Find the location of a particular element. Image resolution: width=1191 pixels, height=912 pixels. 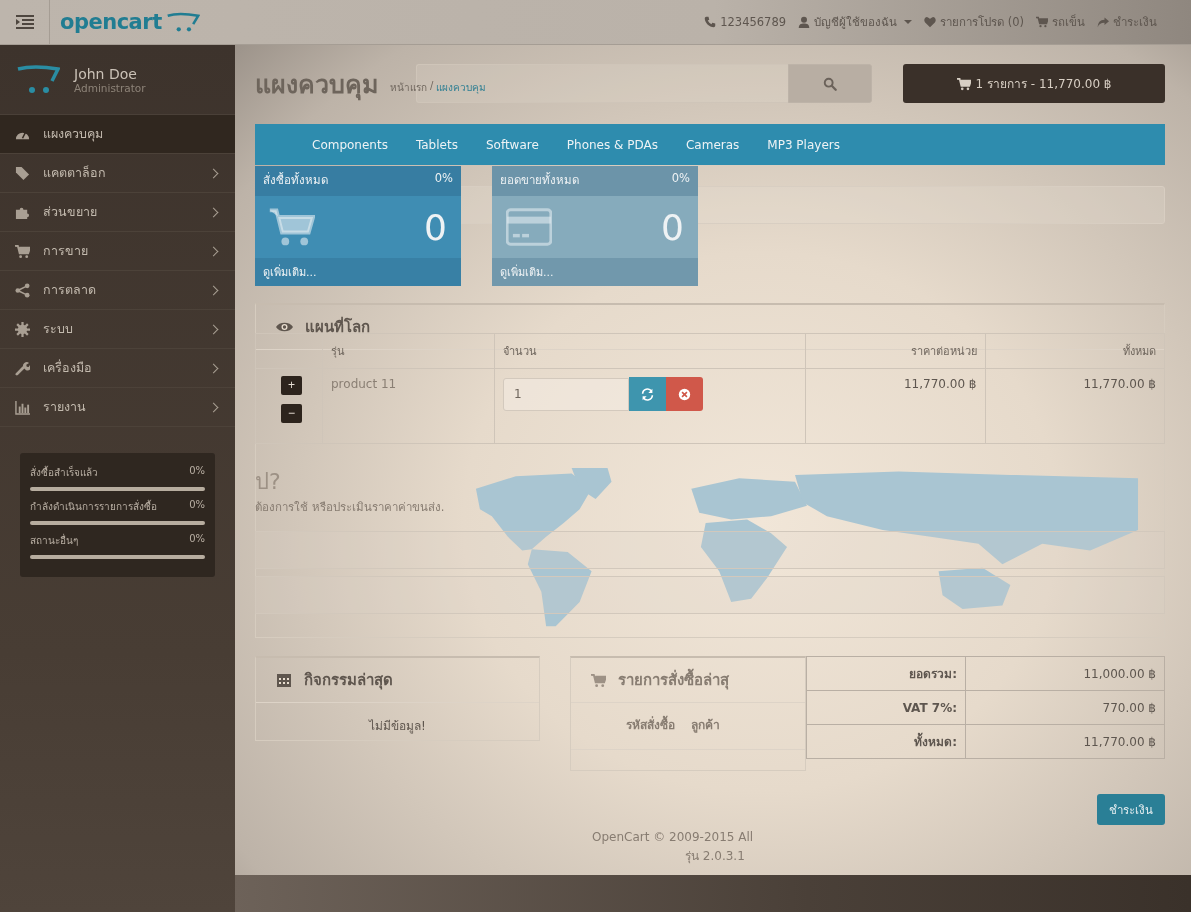

total-label: ยอดรวม: is located at coordinates (886, 673).